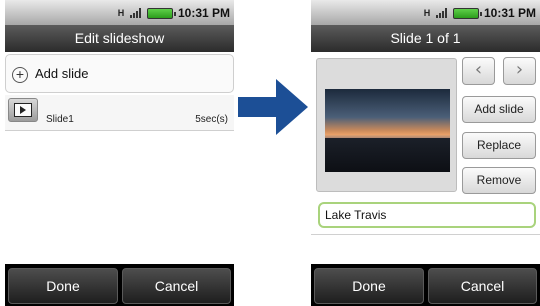 The height and width of the screenshot is (306, 540). Describe the element at coordinates (499, 109) in the screenshot. I see `add-slide-button: Add slide` at that location.